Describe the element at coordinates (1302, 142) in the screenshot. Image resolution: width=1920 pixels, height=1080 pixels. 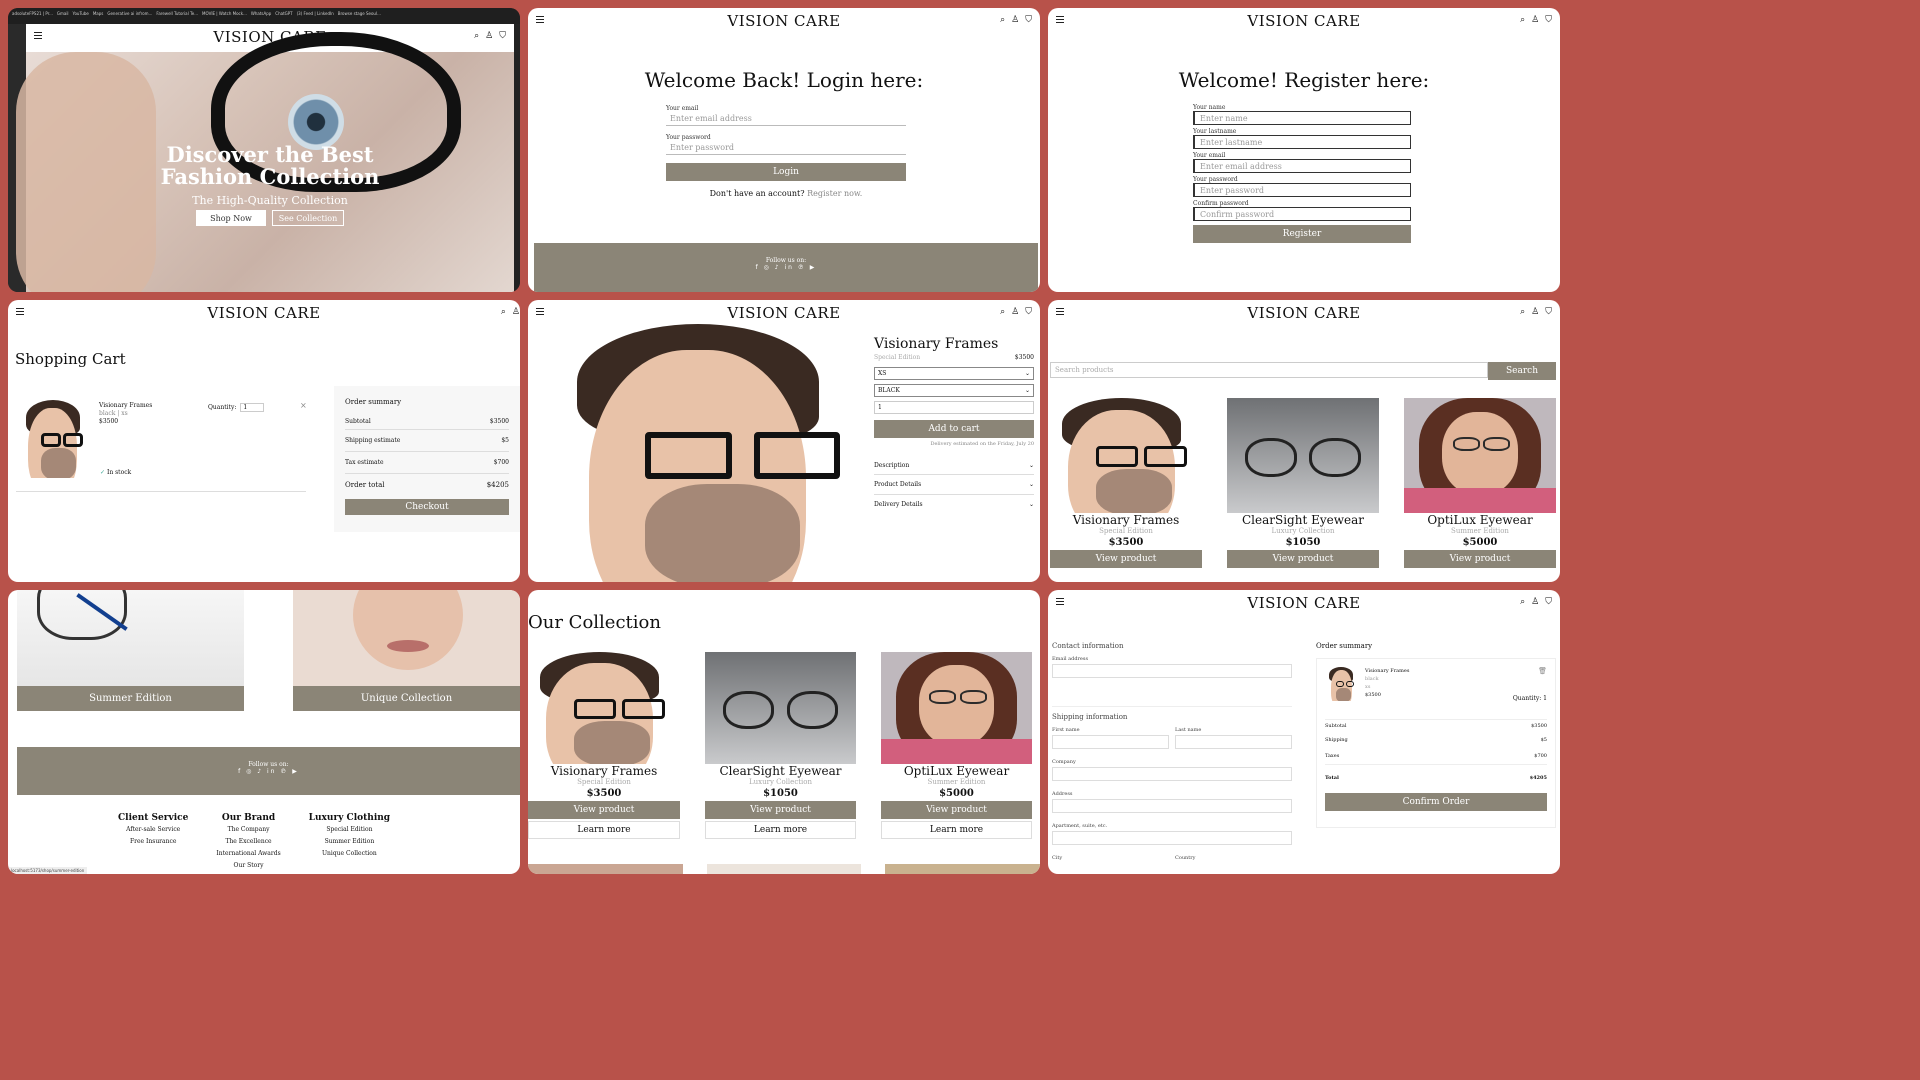
I see `lastname-field: Enter lastname` at that location.